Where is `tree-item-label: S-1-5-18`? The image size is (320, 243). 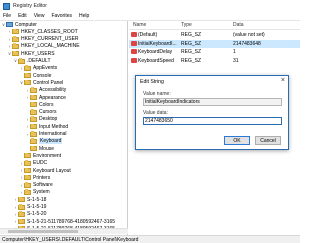 tree-item-label: S-1-5-18 is located at coordinates (37, 199).